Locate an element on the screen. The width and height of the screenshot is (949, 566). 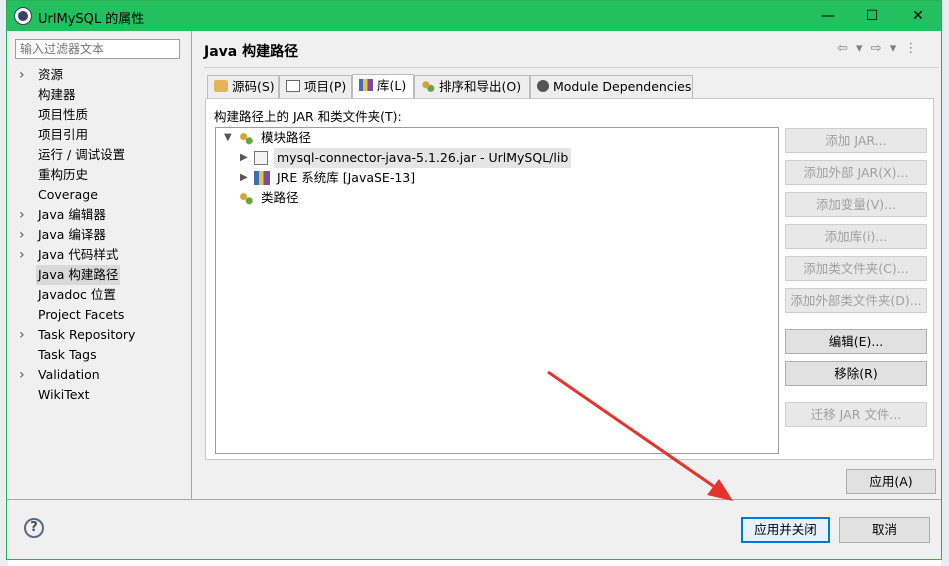
chevron-down-icon: ▼ is located at coordinates (228, 137).